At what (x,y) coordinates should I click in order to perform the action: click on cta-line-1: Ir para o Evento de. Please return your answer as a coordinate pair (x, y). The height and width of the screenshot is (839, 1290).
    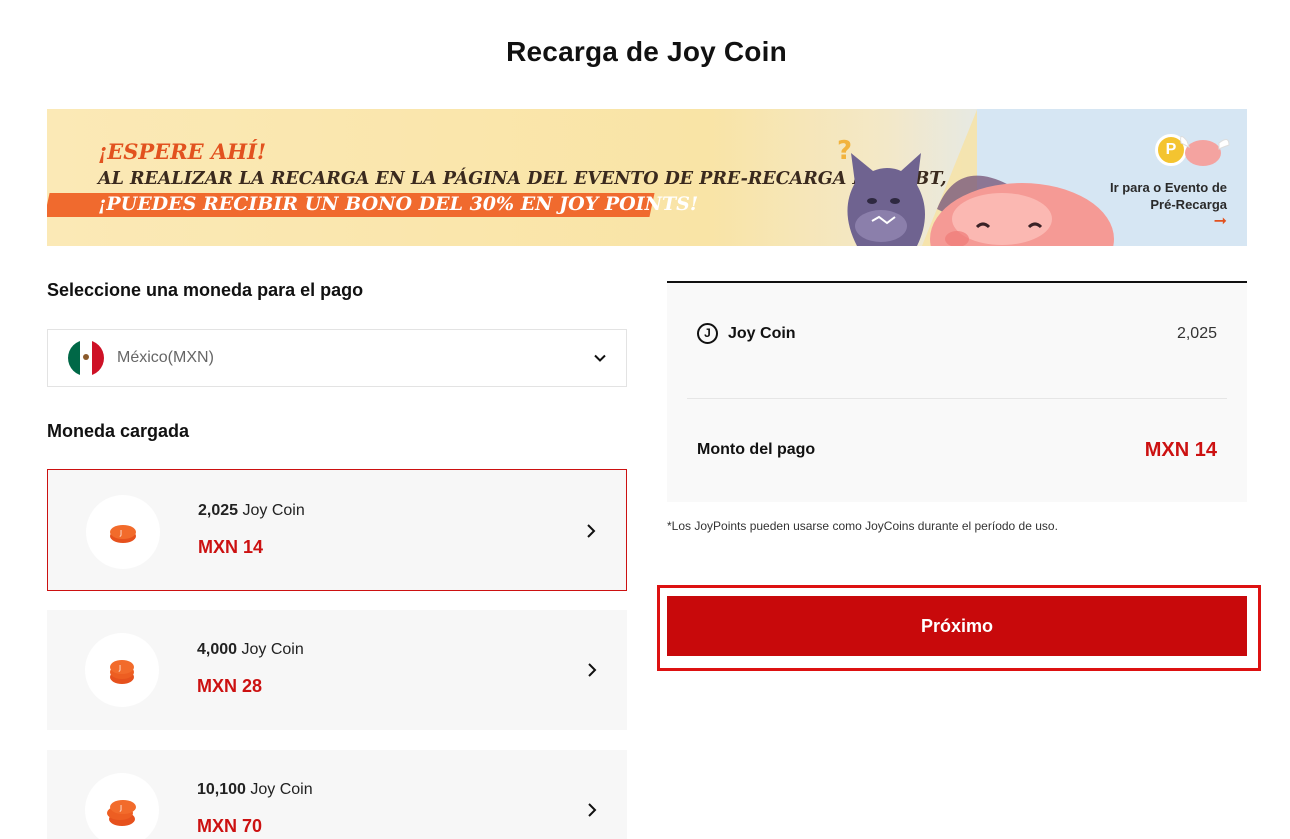
    Looking at the image, I should click on (1168, 187).